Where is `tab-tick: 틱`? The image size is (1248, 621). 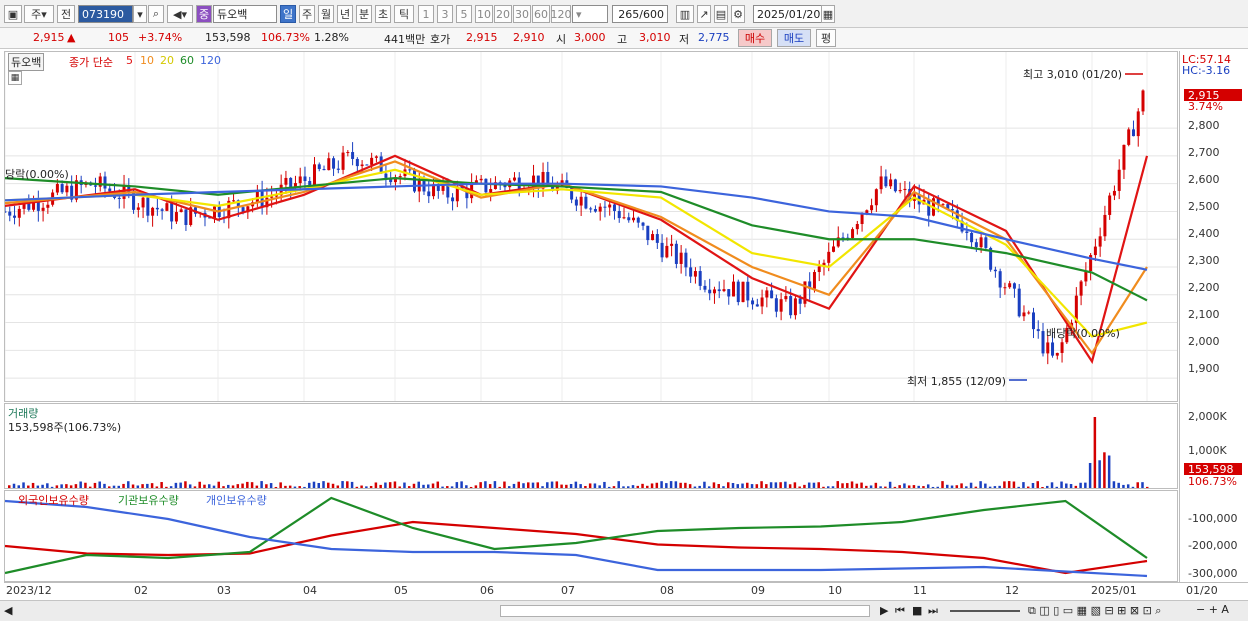
tab-tick: 틱 is located at coordinates (404, 14).